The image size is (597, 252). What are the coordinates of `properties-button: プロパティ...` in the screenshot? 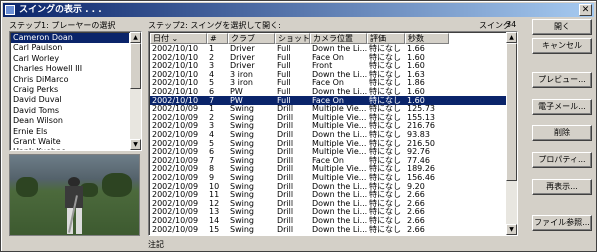 It's located at (562, 160).